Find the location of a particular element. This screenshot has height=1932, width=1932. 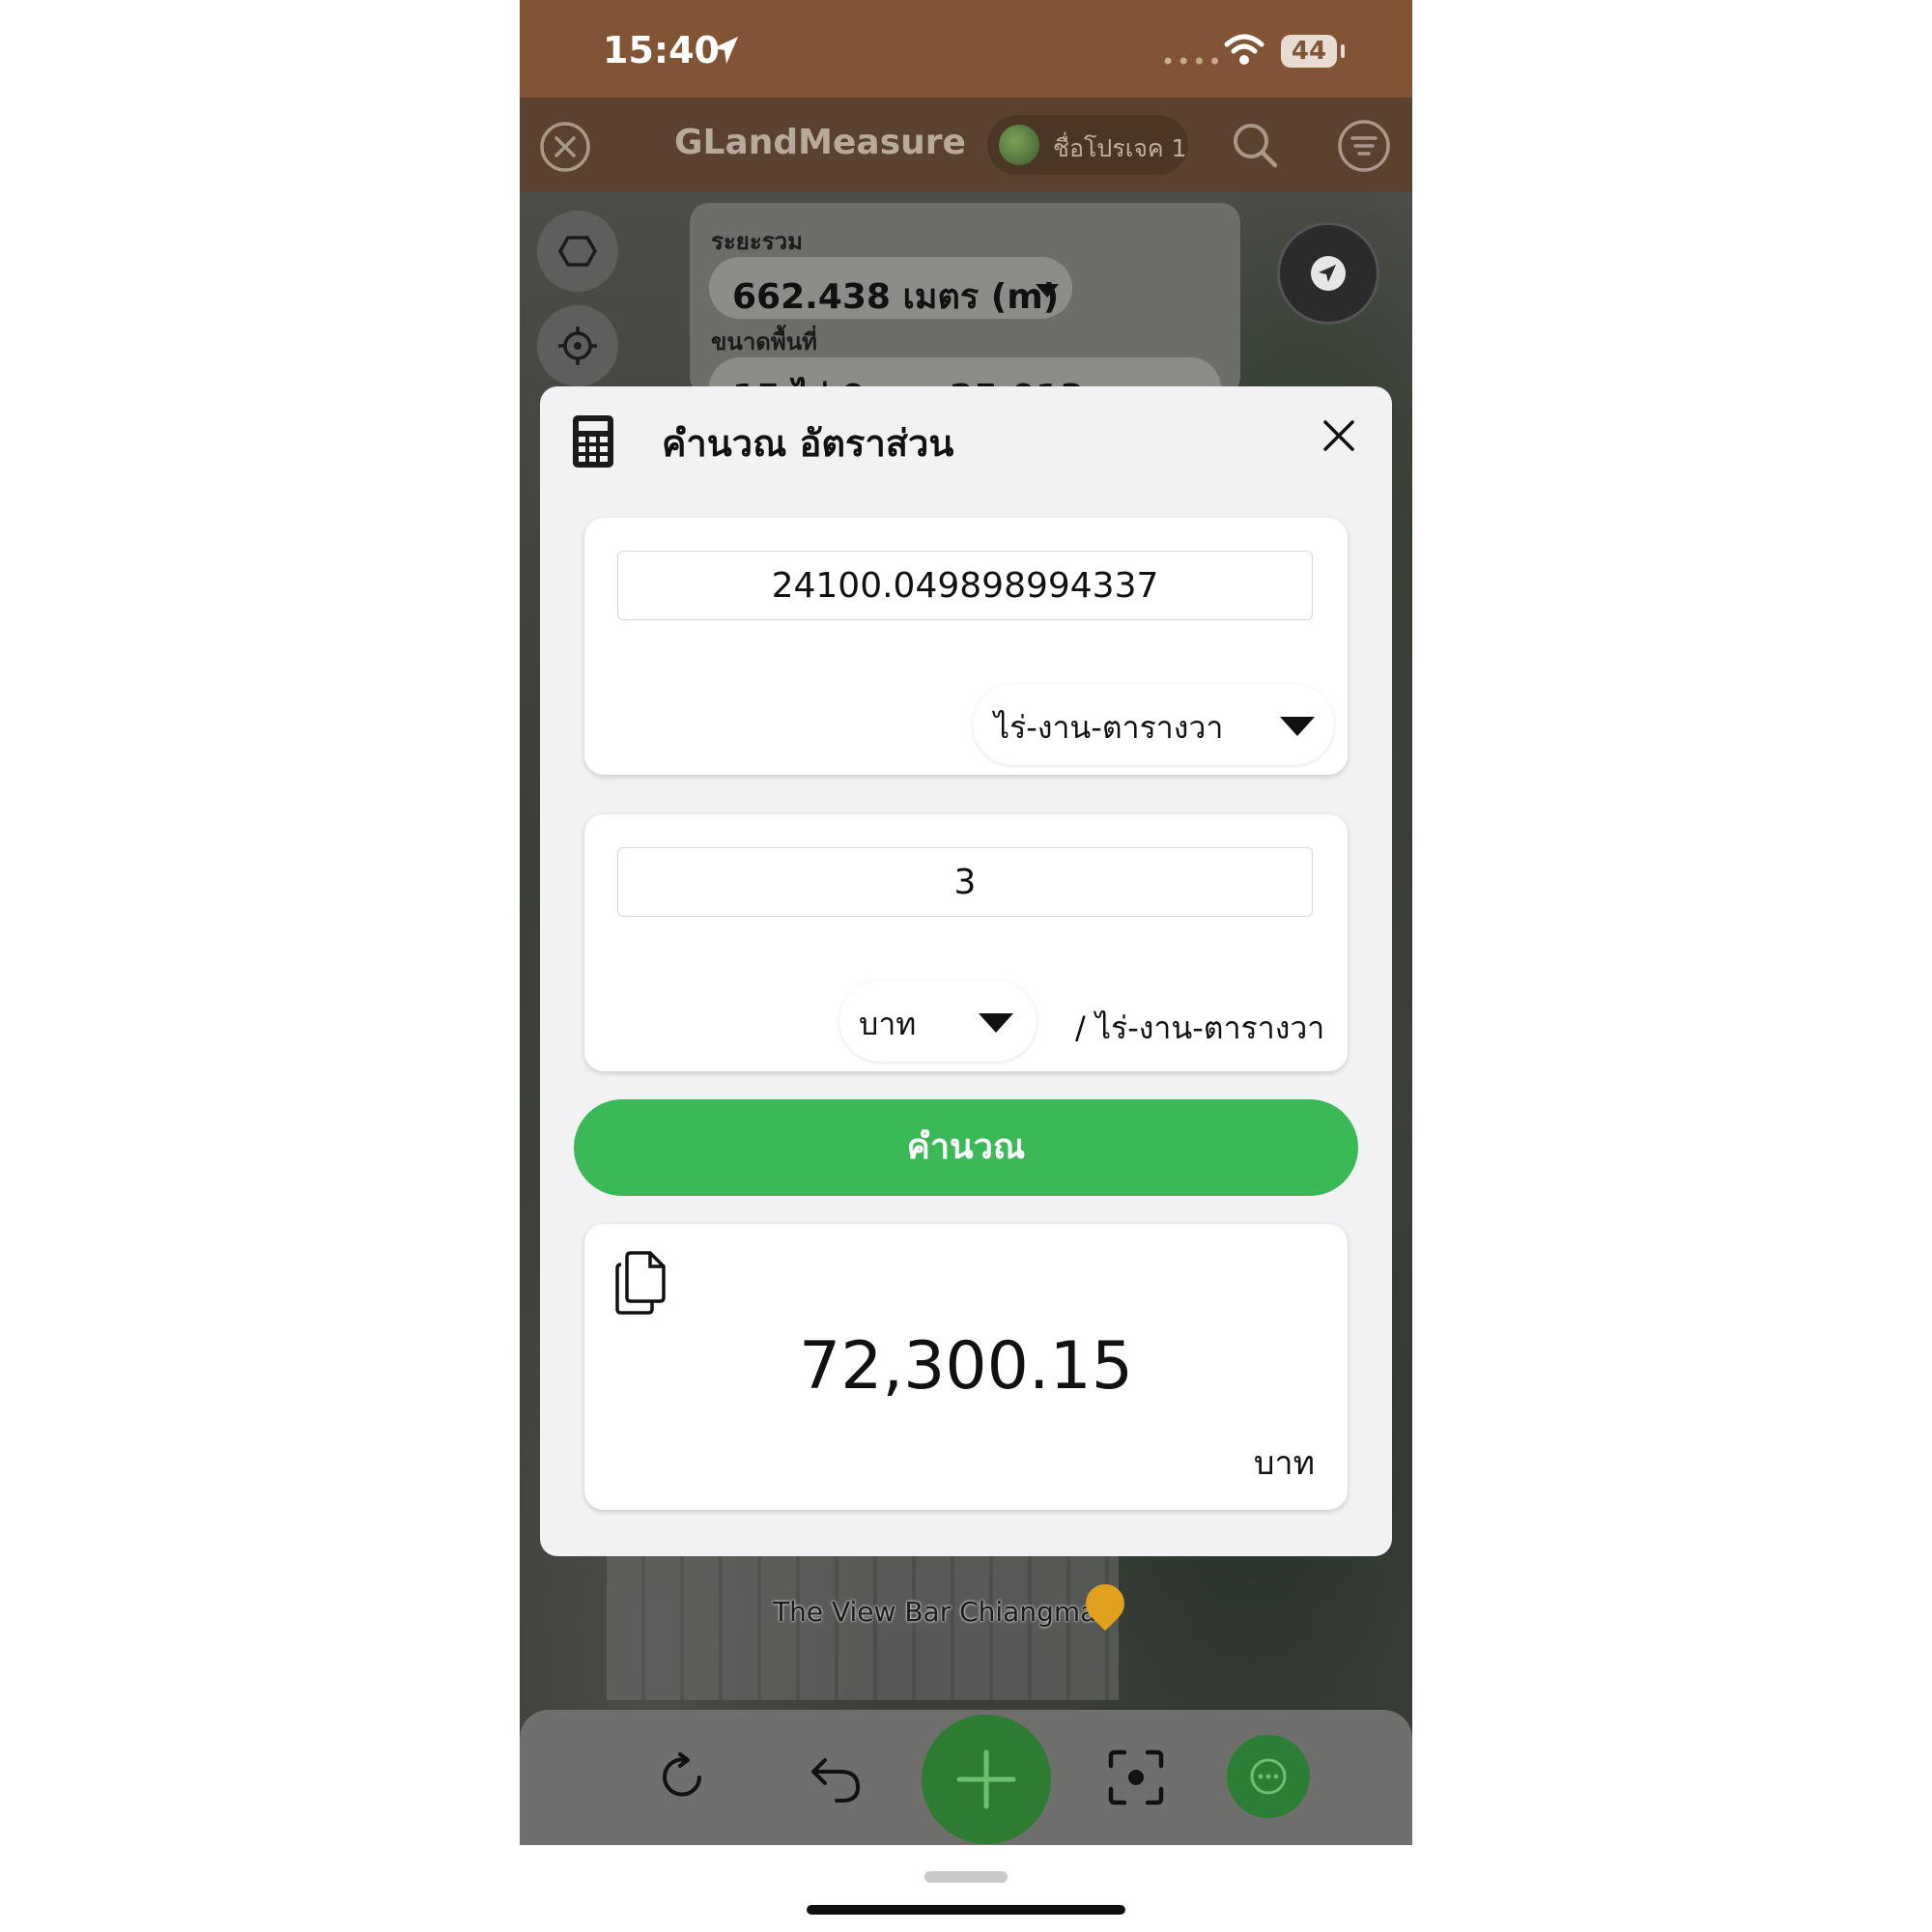

area-label: ขนาดพื้นที่ is located at coordinates (764, 341).